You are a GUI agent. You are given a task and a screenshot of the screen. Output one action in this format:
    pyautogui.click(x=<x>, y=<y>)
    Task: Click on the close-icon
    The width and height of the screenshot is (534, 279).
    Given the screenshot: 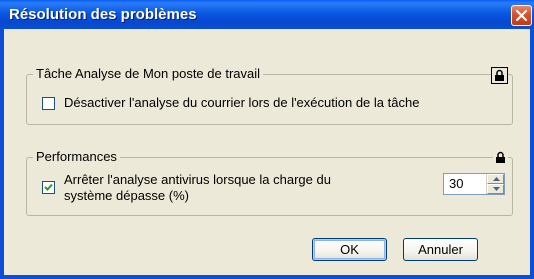 What is the action you would take?
    pyautogui.click(x=521, y=15)
    